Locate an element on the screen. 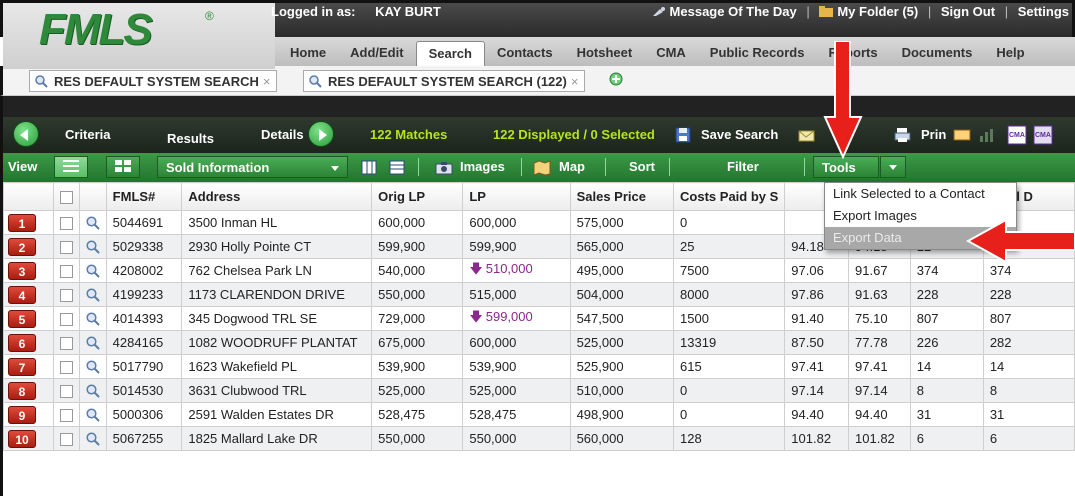 The image size is (1075, 496). email-icon is located at coordinates (807, 136).